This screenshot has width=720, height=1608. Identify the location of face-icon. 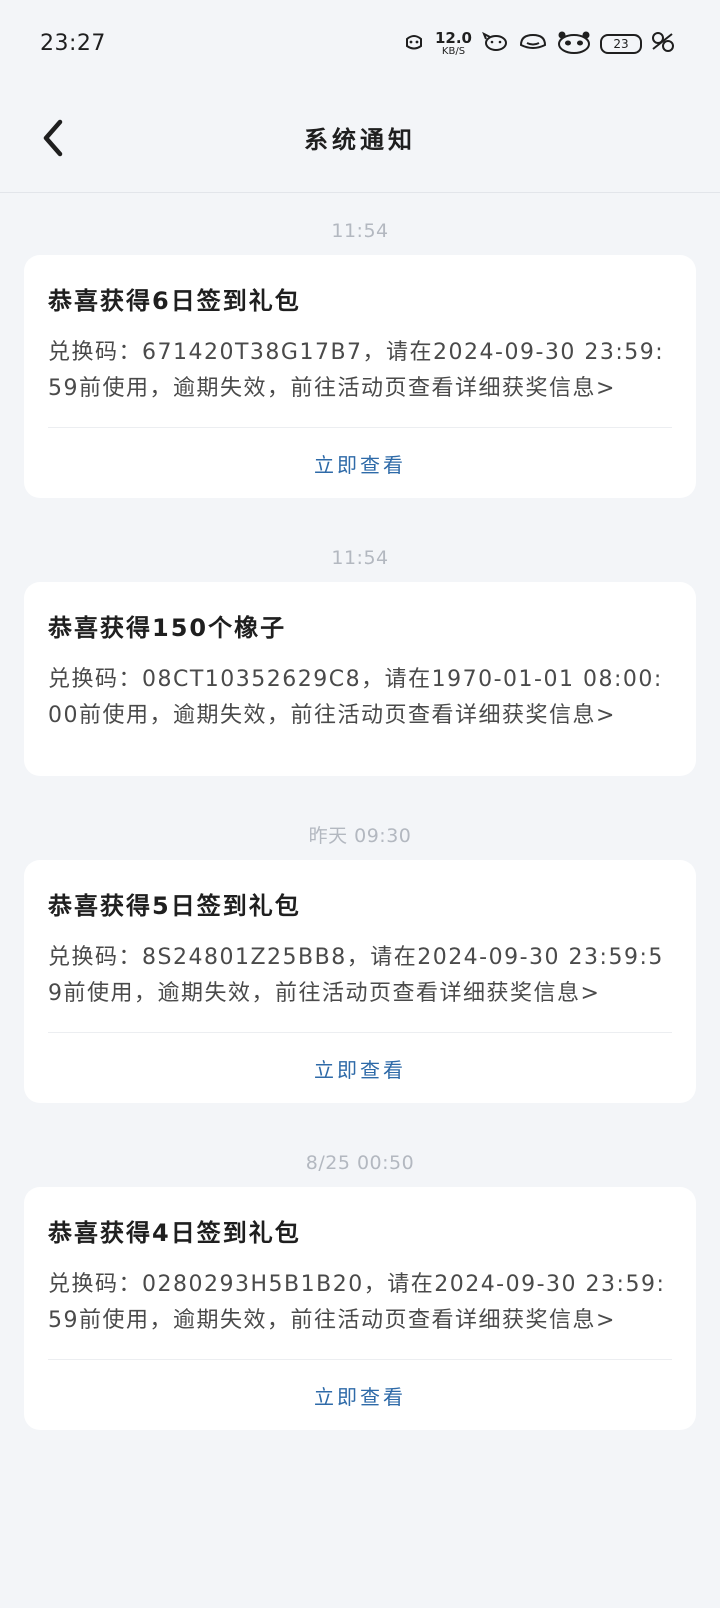
(414, 44).